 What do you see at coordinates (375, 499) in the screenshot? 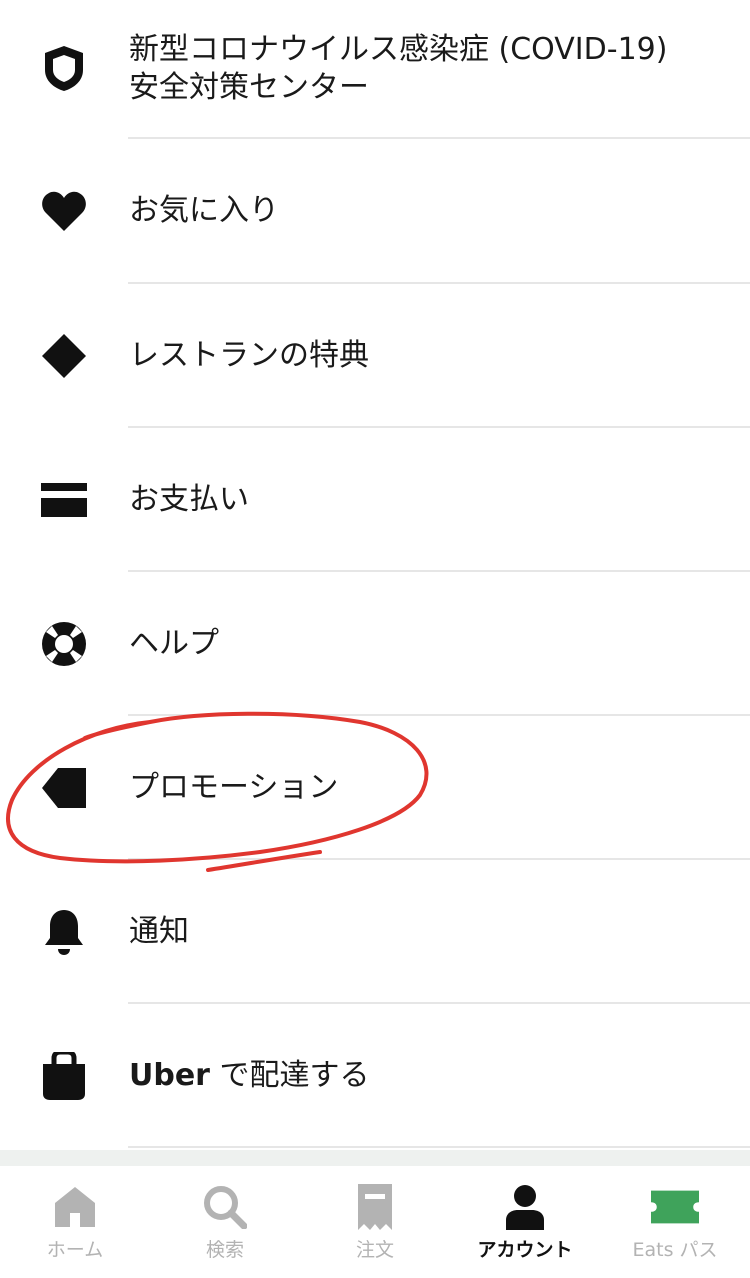
I see `menu-item-payment: お支払い` at bounding box center [375, 499].